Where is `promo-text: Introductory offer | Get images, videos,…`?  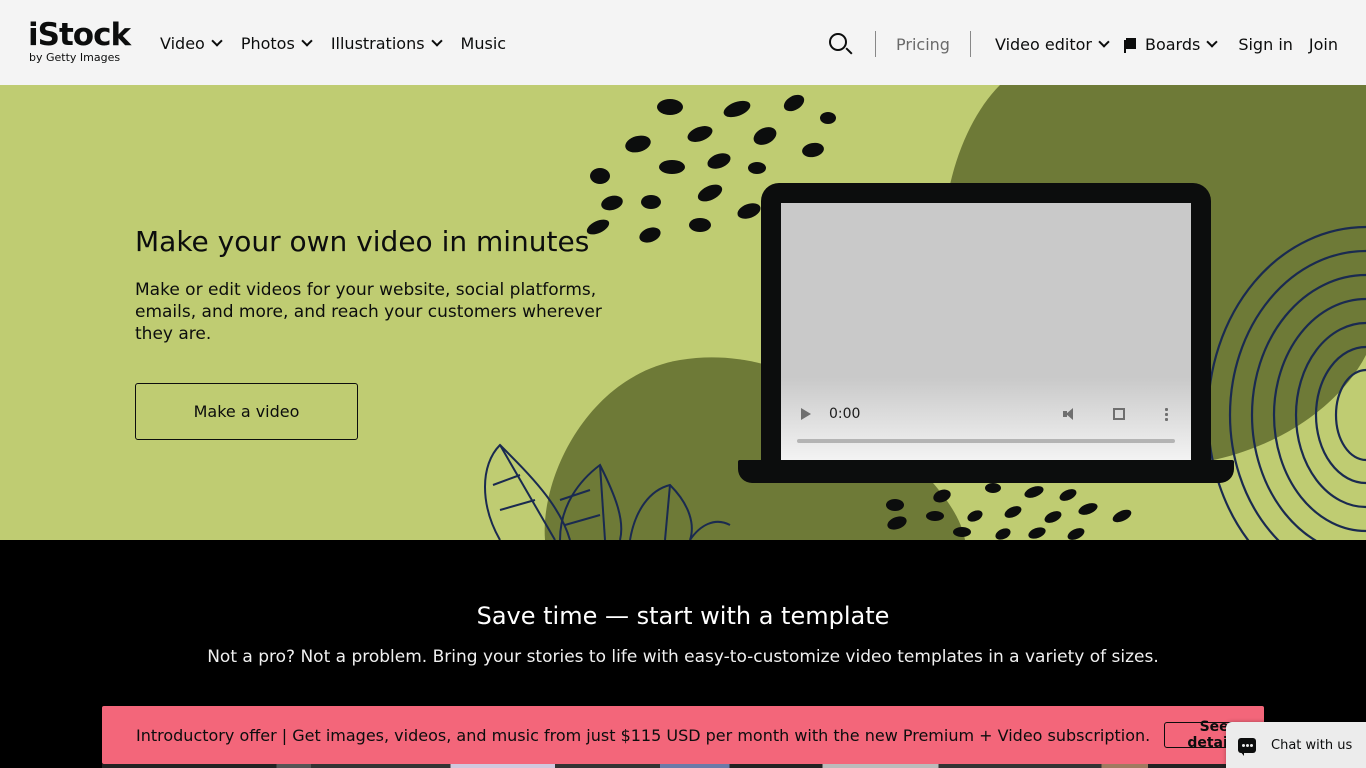 promo-text: Introductory offer | Get images, videos,… is located at coordinates (643, 735).